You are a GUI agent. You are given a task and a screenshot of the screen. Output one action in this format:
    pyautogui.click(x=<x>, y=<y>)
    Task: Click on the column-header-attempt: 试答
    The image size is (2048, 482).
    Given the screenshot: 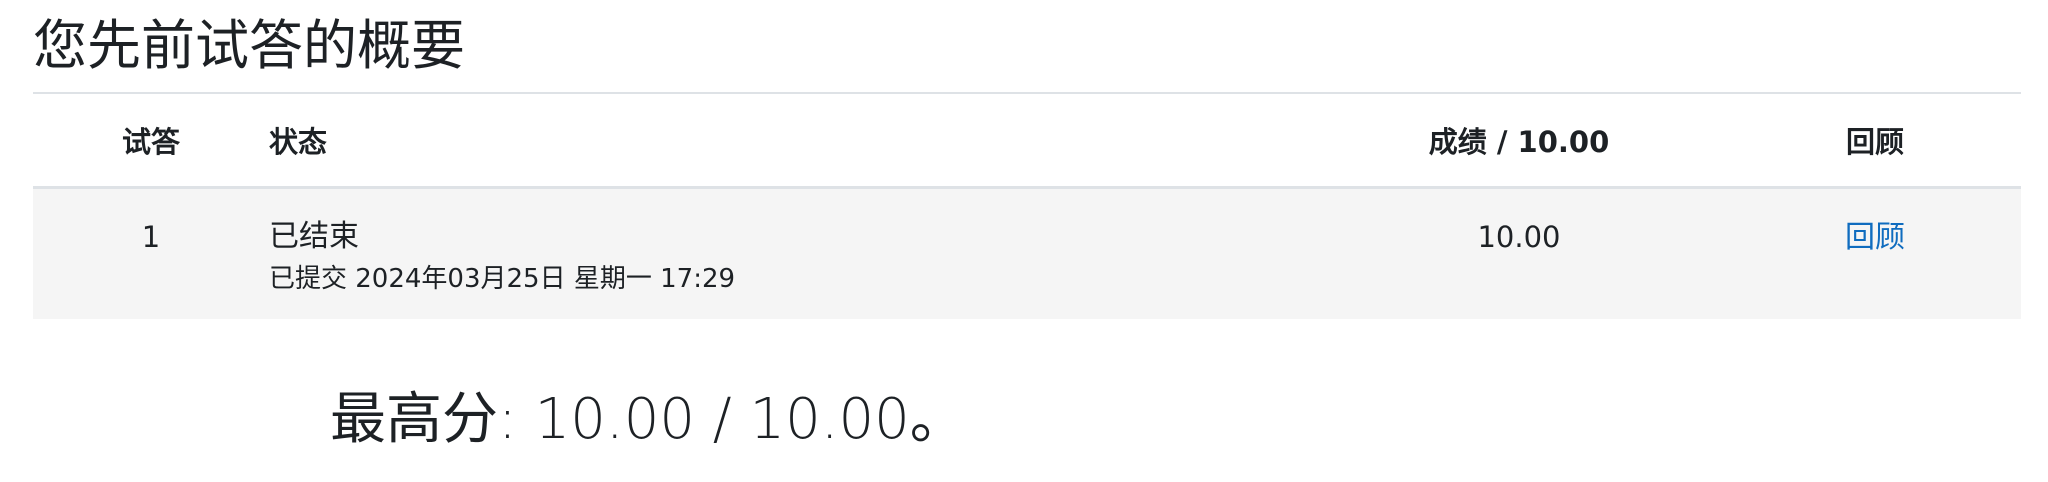 What is the action you would take?
    pyautogui.click(x=151, y=141)
    